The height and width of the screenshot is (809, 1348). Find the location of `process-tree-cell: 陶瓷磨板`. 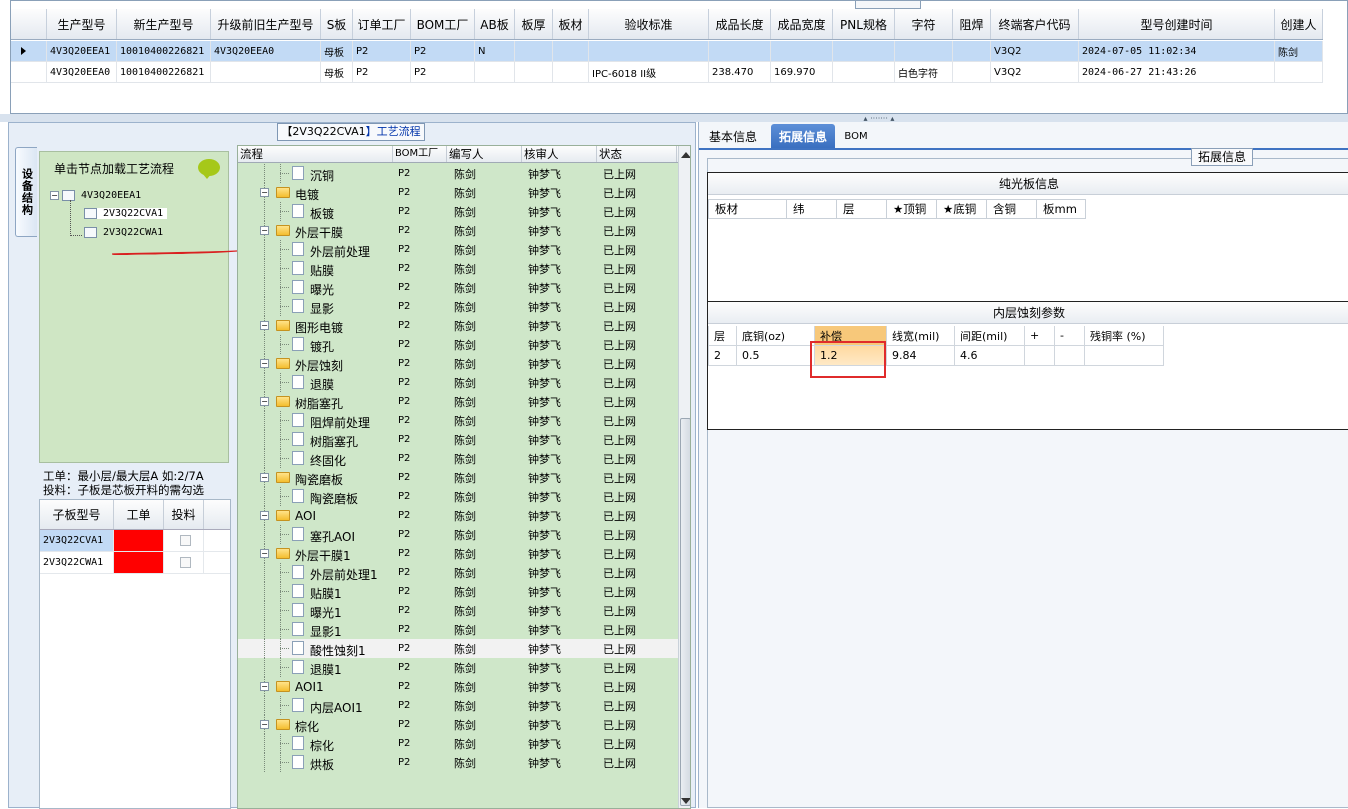

process-tree-cell: 陶瓷磨板 is located at coordinates (315, 496).